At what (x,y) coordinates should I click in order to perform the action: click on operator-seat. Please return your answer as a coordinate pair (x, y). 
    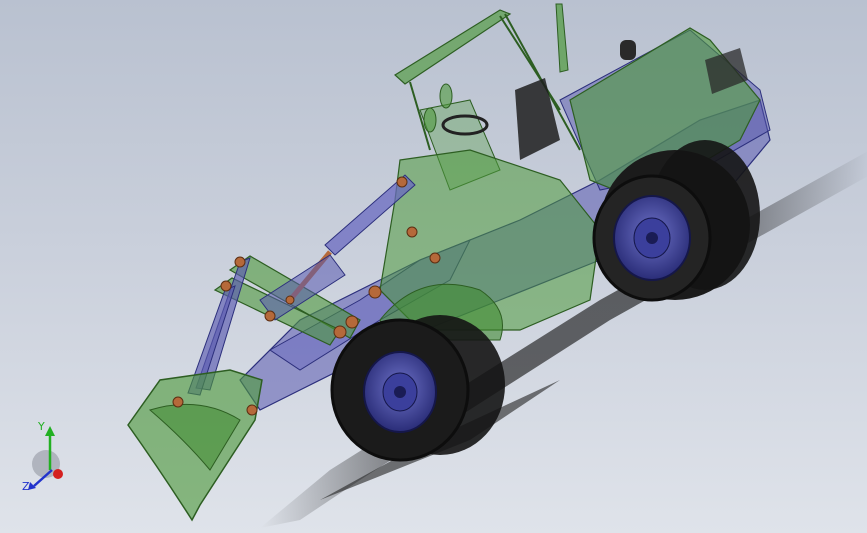
    Looking at the image, I should click on (537, 119).